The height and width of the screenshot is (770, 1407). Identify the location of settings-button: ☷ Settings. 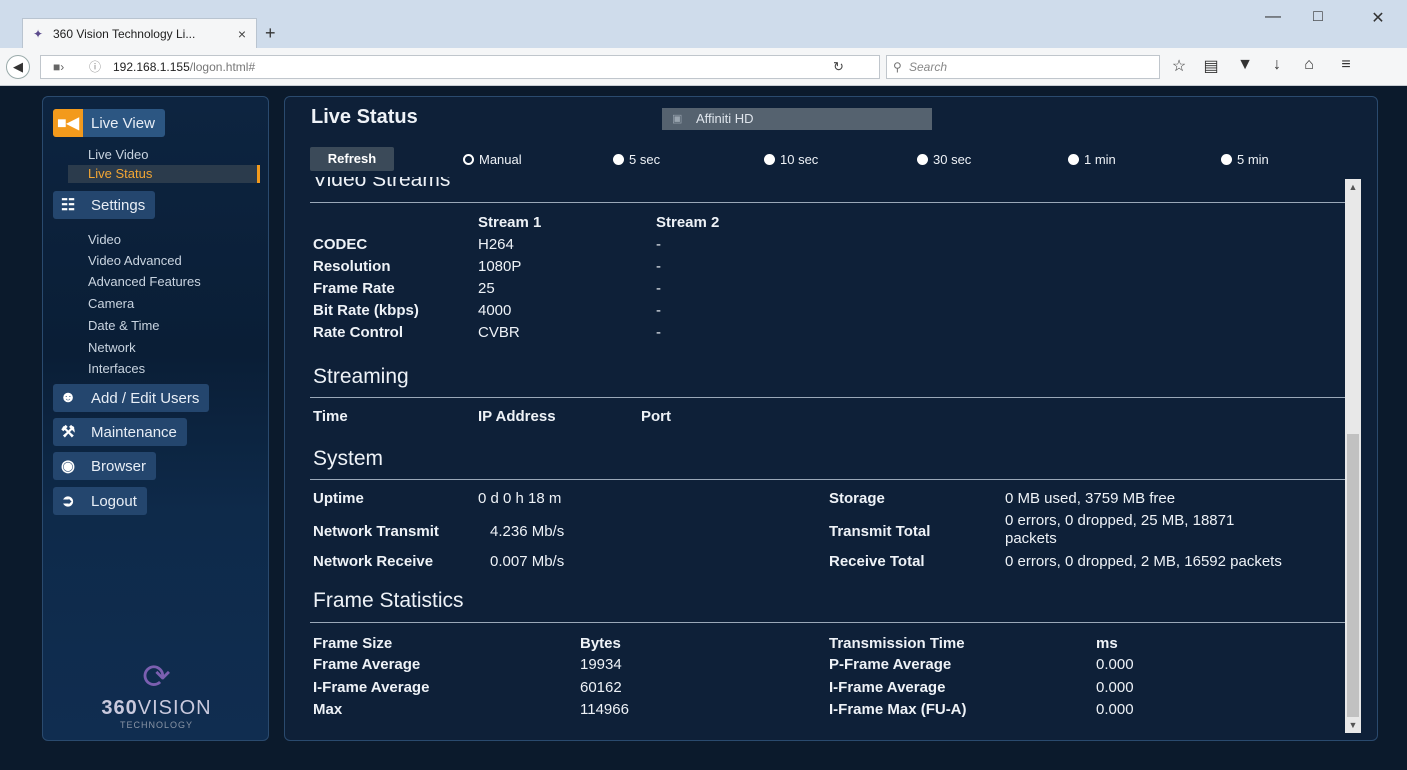
(104, 205).